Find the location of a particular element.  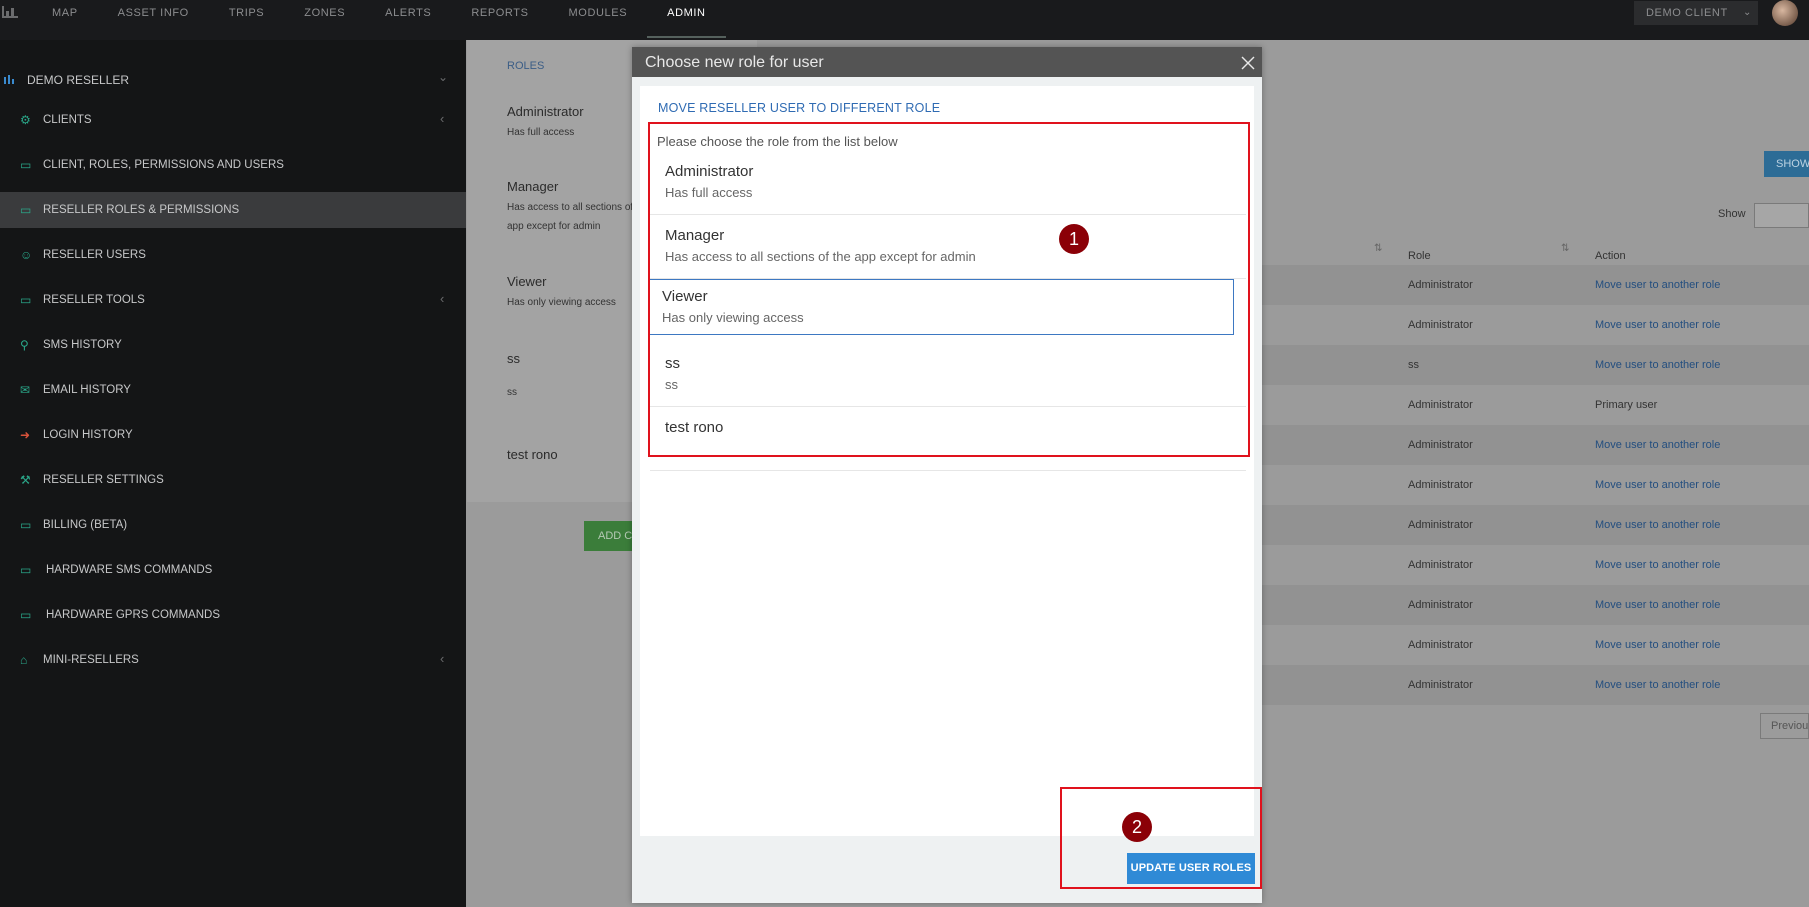

modal-header: Choose new role for user is located at coordinates (947, 62).